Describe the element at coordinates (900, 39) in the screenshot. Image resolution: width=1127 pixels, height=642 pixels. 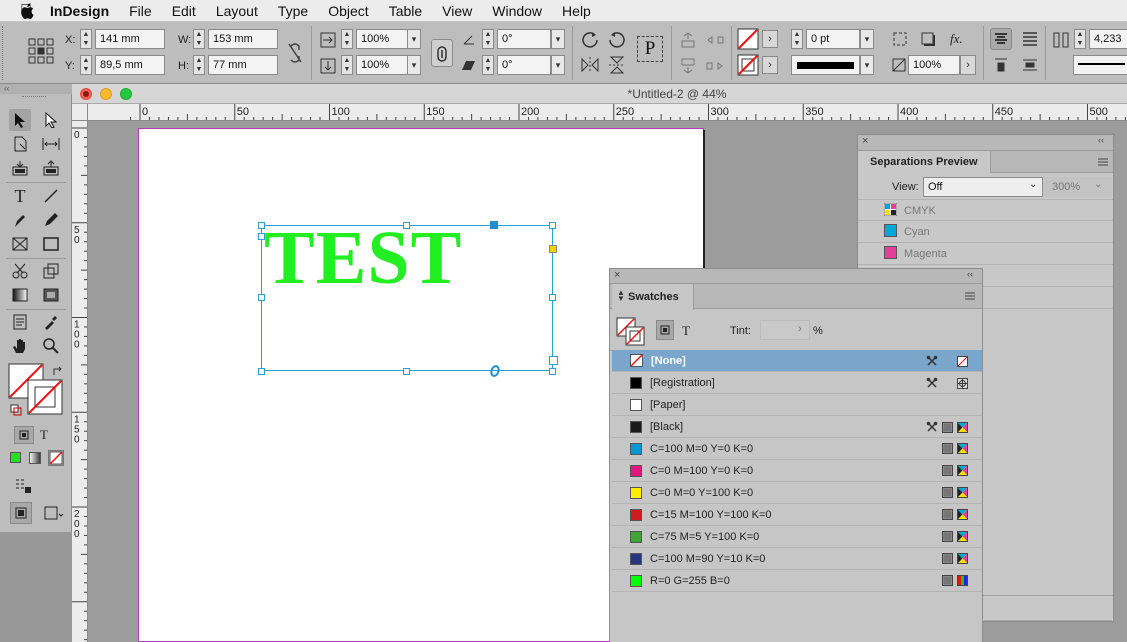
I see `text-wrap-icon` at that location.